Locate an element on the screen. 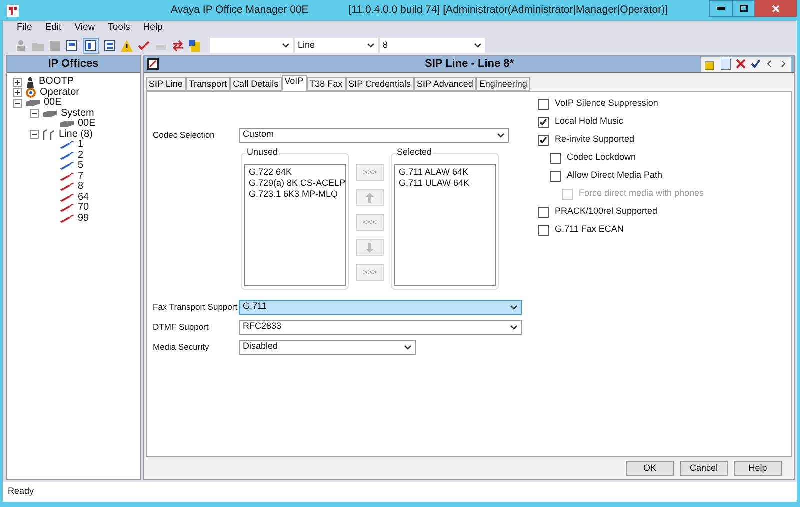 The image size is (800, 507). menu-item: View is located at coordinates (85, 28).